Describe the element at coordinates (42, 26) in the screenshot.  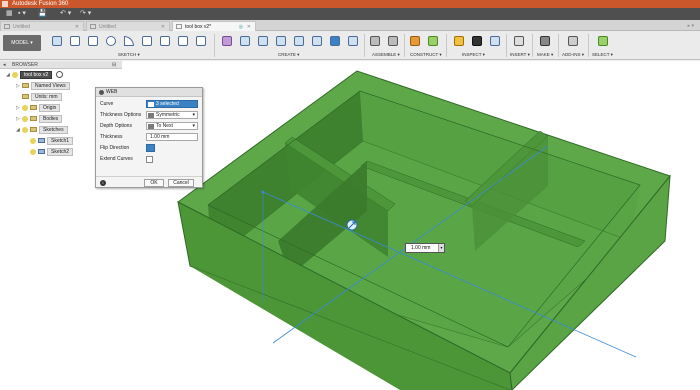
I see `tab-untitled-1: Untitled ✕` at that location.